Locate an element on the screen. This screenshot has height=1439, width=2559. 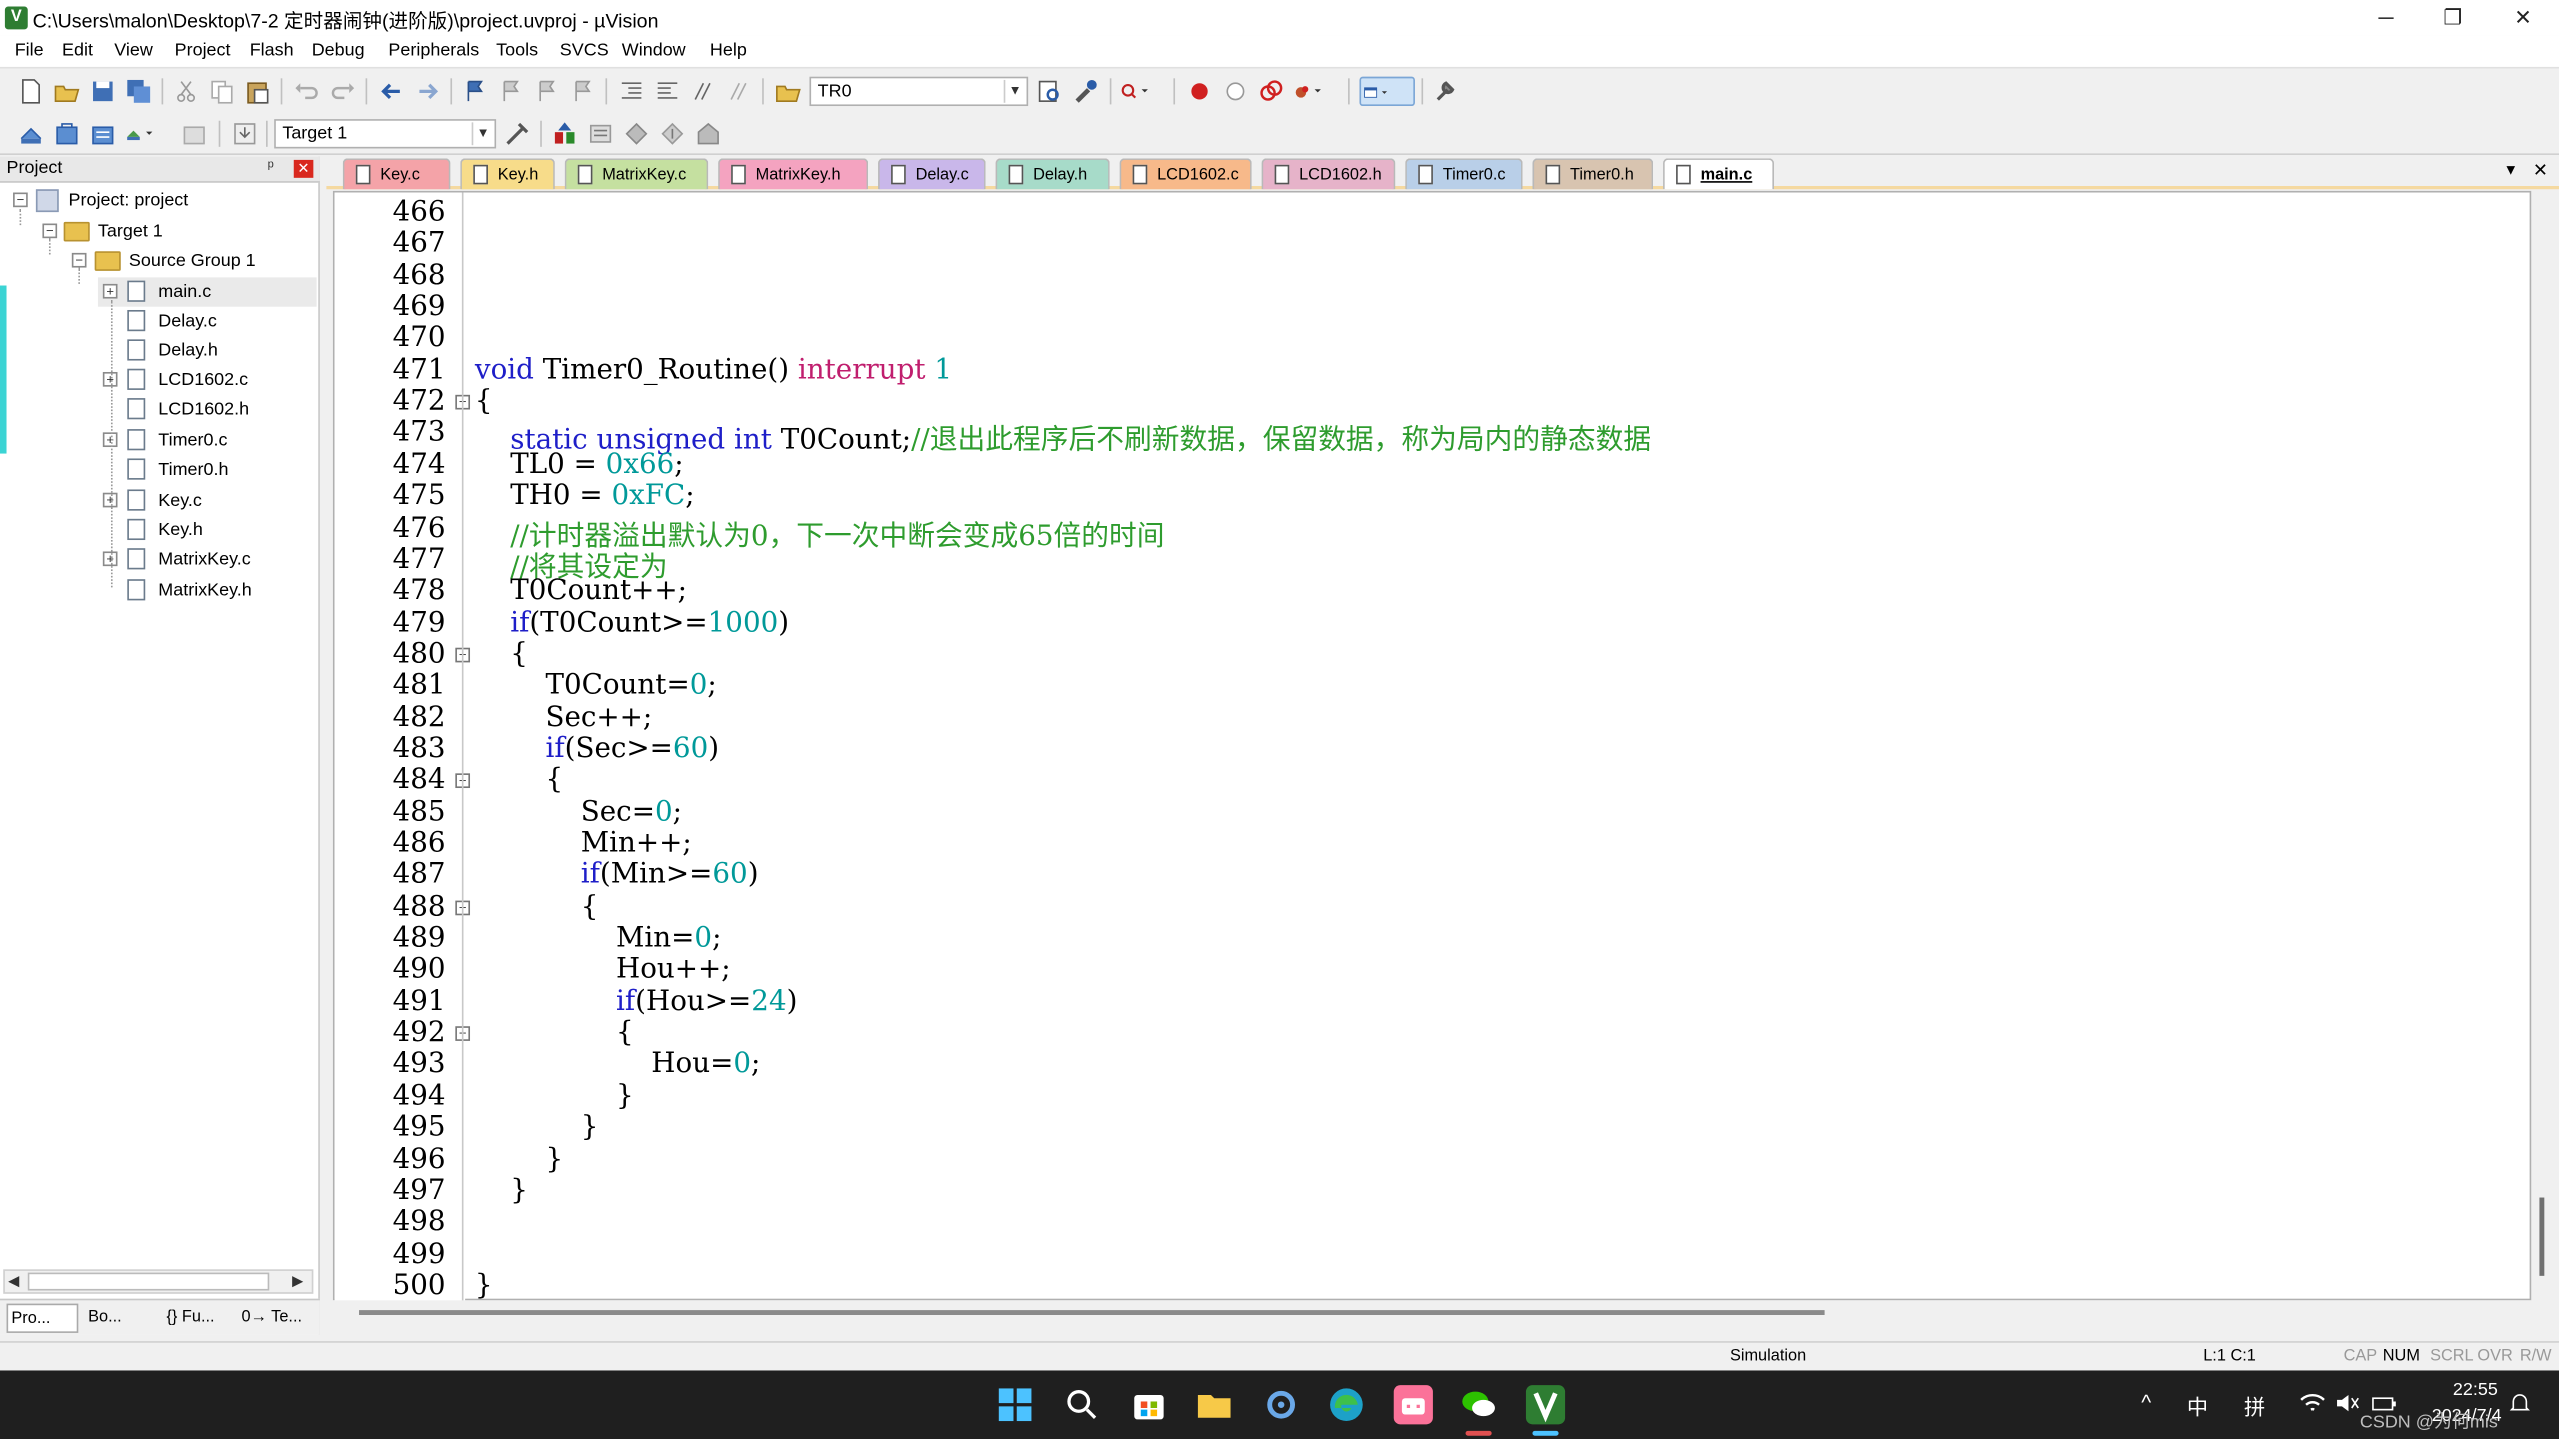
pin-icon: ᵖ is located at coordinates (271, 167).